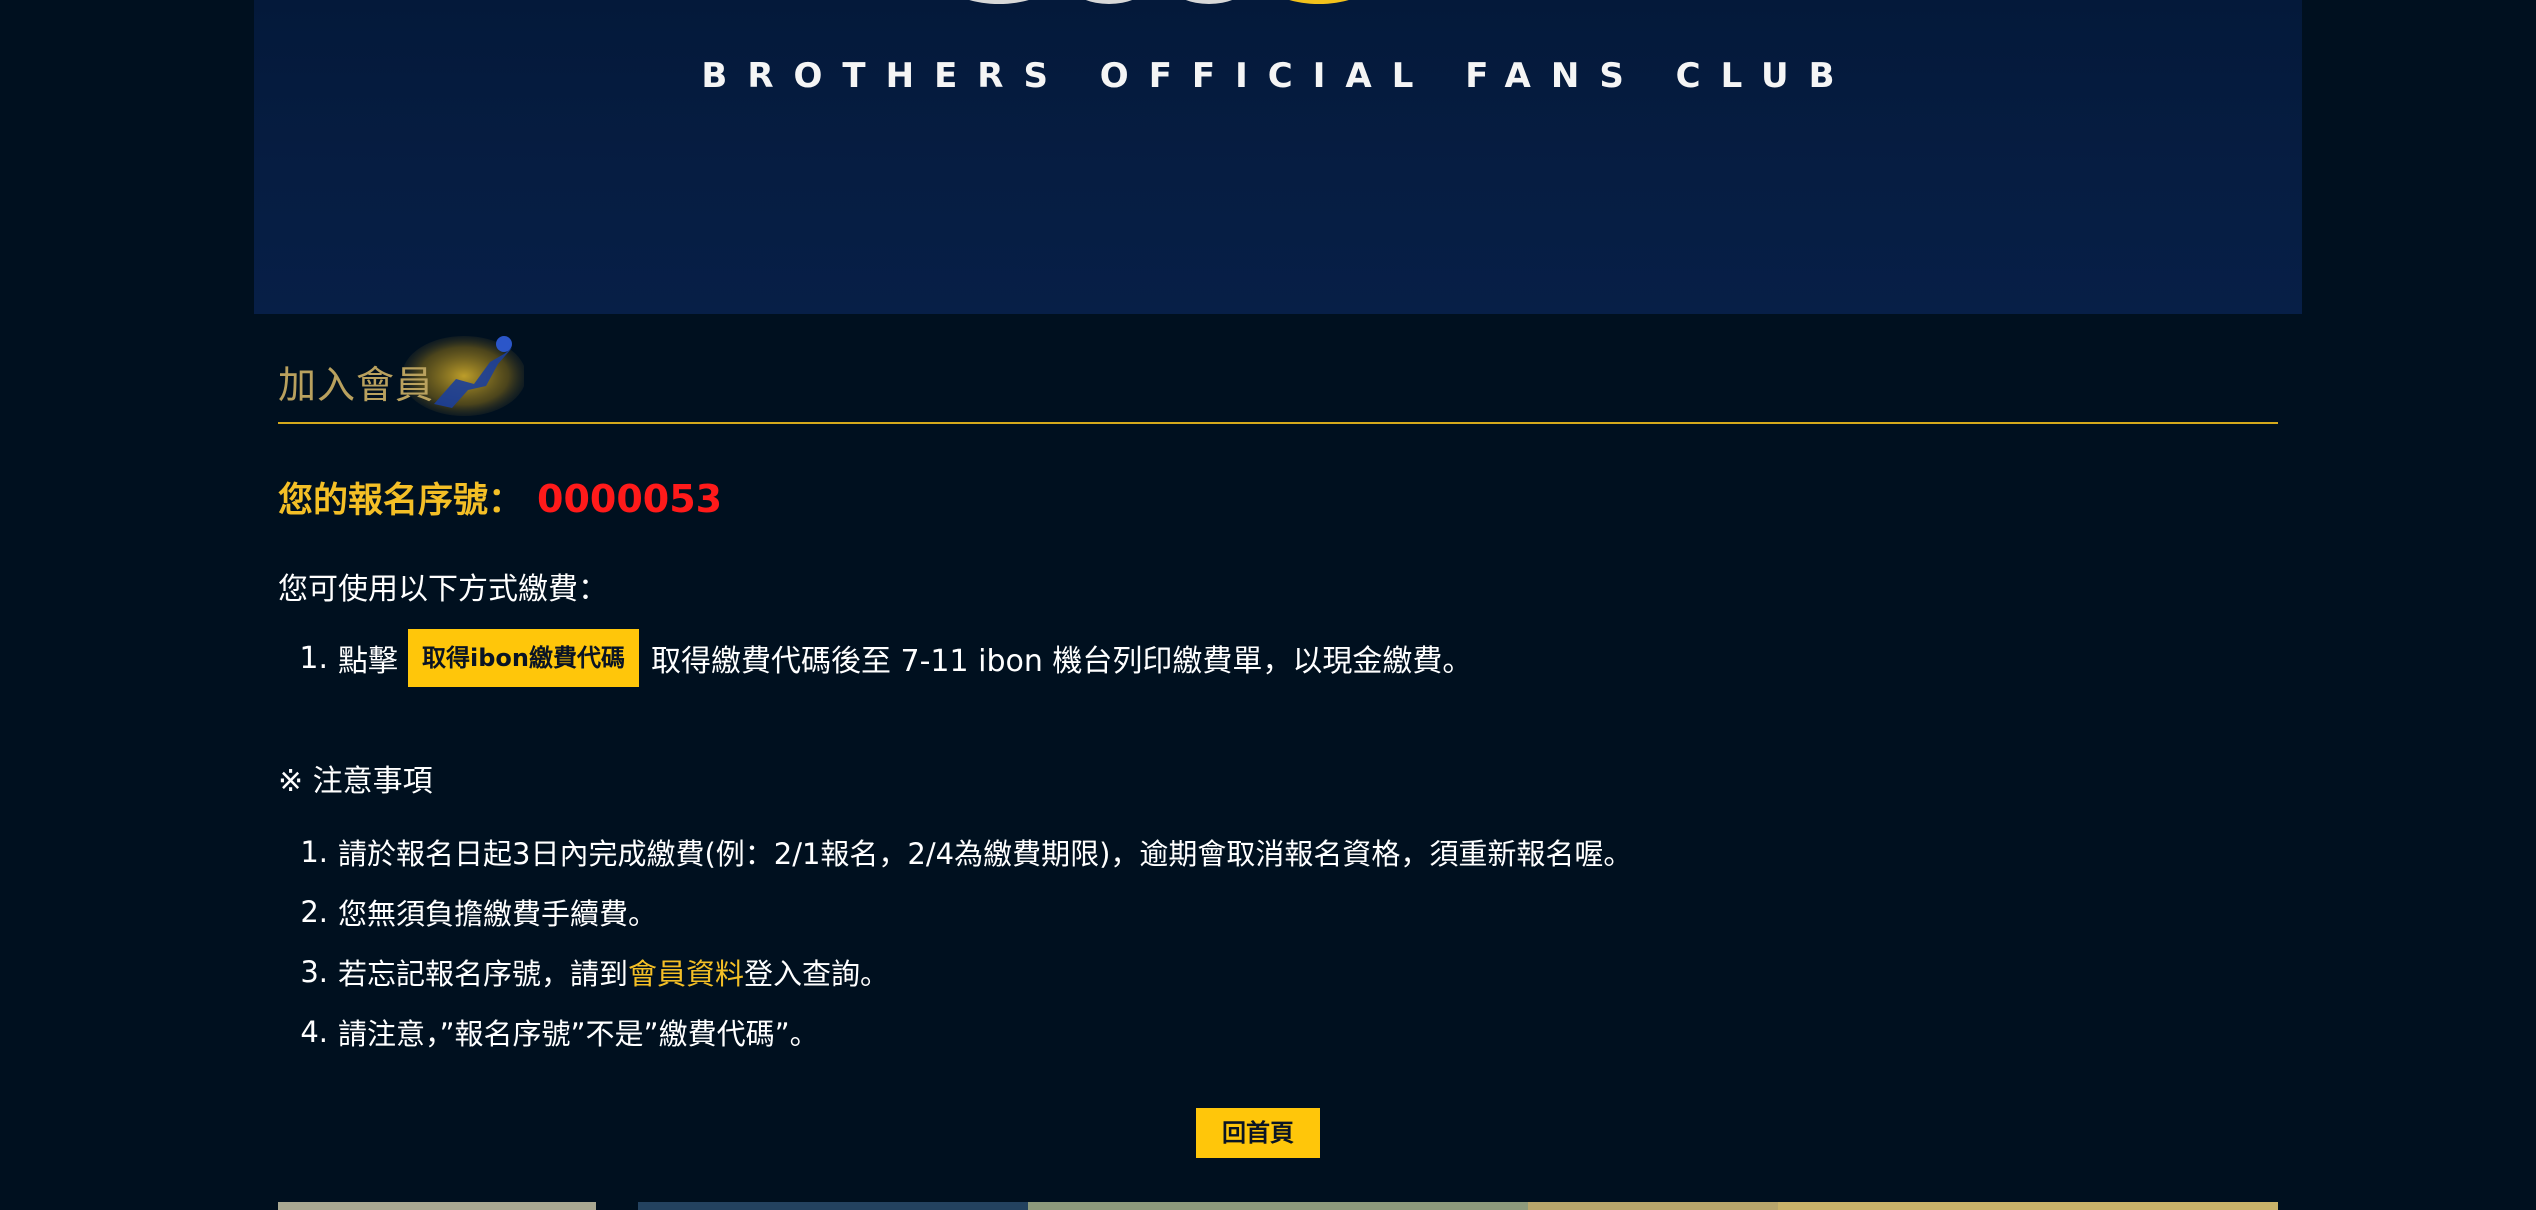 This screenshot has width=2536, height=1210. What do you see at coordinates (314, 972) in the screenshot?
I see `list-number: 3.` at bounding box center [314, 972].